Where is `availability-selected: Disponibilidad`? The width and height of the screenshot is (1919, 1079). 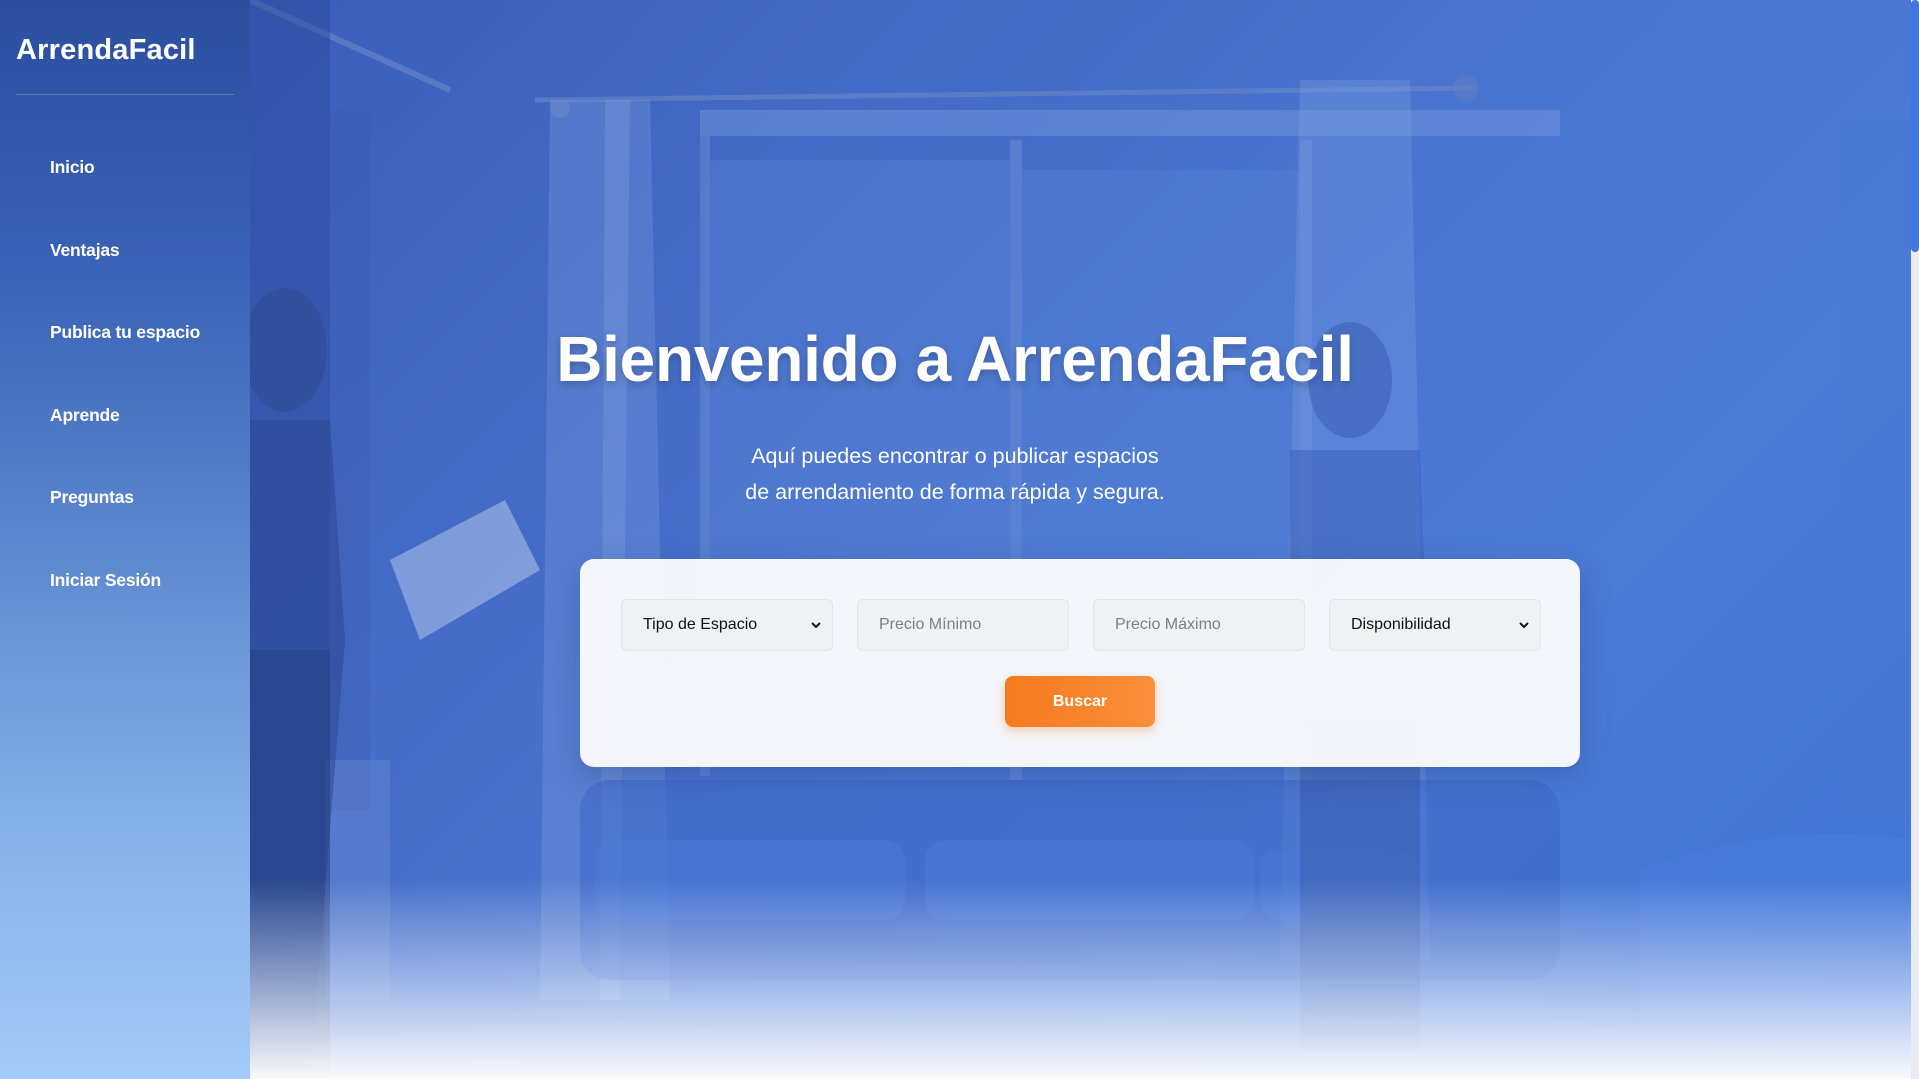
availability-selected: Disponibilidad is located at coordinates (1401, 624).